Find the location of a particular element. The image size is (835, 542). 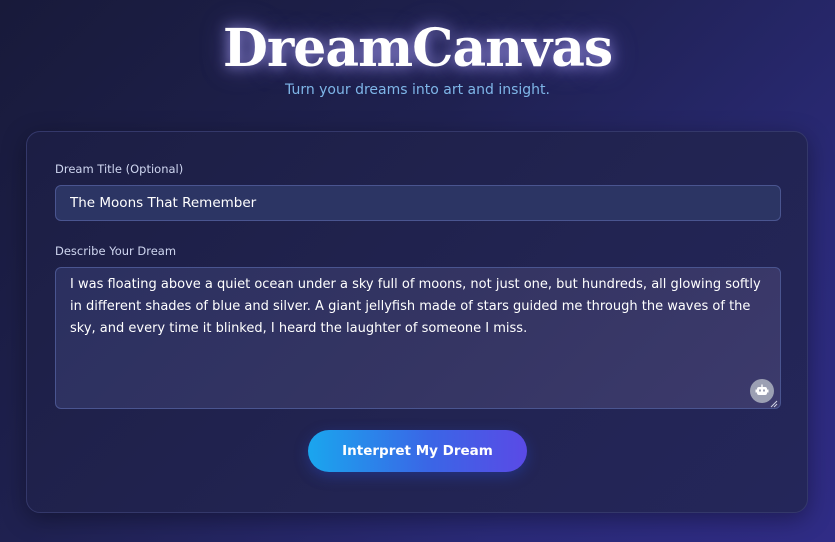

resize-handle-icon is located at coordinates (774, 404).